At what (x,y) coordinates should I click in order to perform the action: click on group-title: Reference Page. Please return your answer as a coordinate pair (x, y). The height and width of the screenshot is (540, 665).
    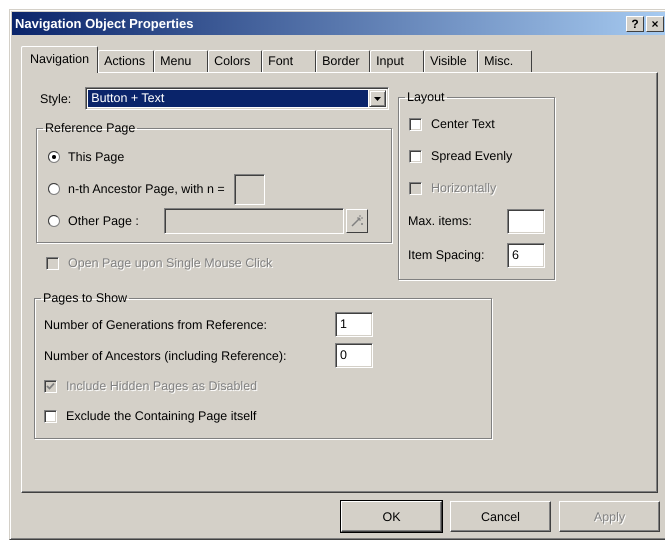
    Looking at the image, I should click on (90, 128).